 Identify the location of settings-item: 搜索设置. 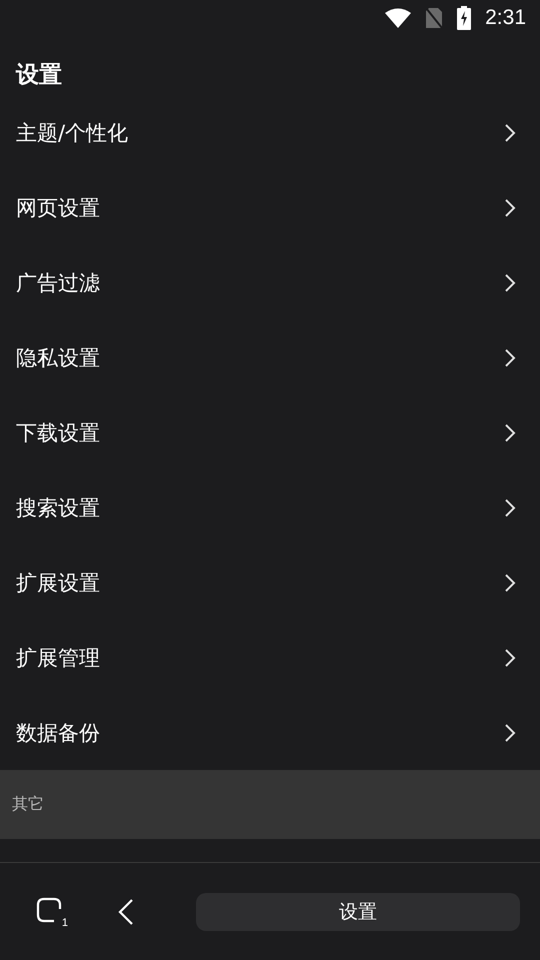
(270, 507).